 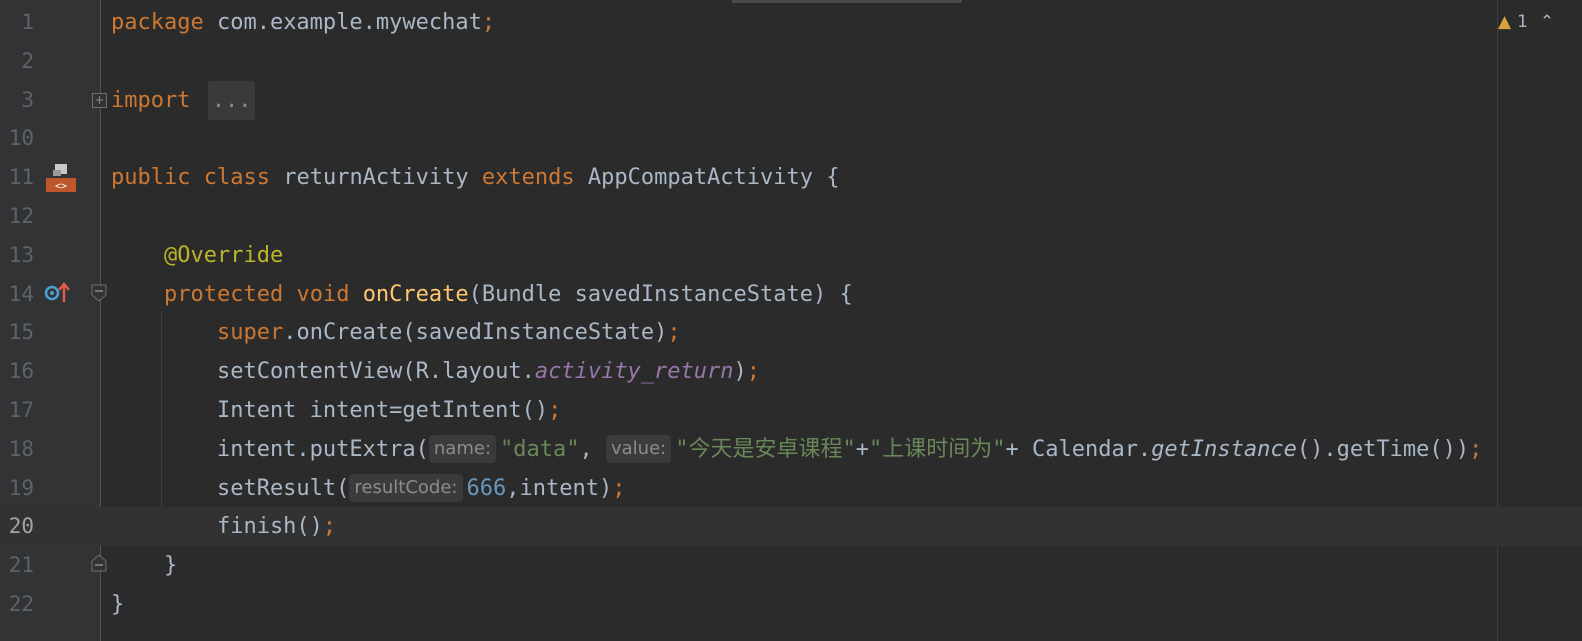 I want to click on line-number: 15, so click(x=17, y=332).